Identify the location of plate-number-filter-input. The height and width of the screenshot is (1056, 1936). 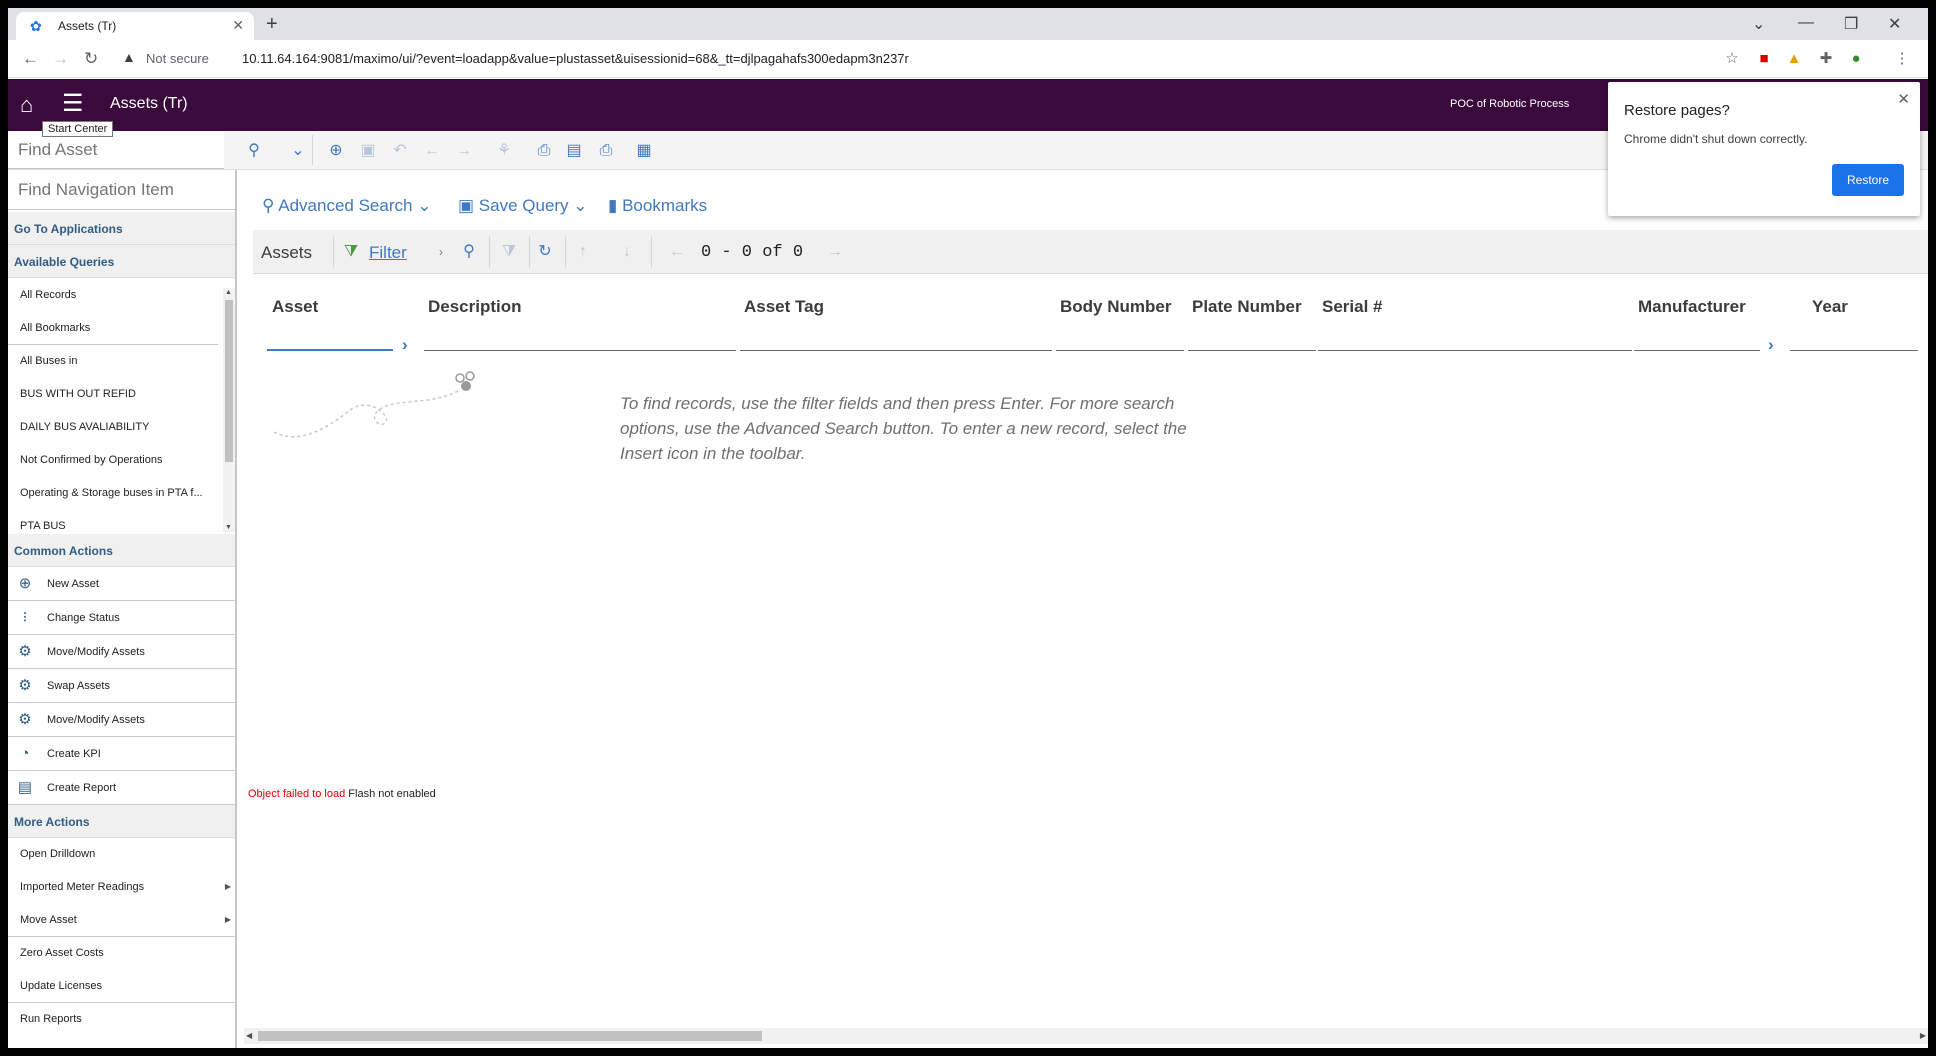
(1252, 350).